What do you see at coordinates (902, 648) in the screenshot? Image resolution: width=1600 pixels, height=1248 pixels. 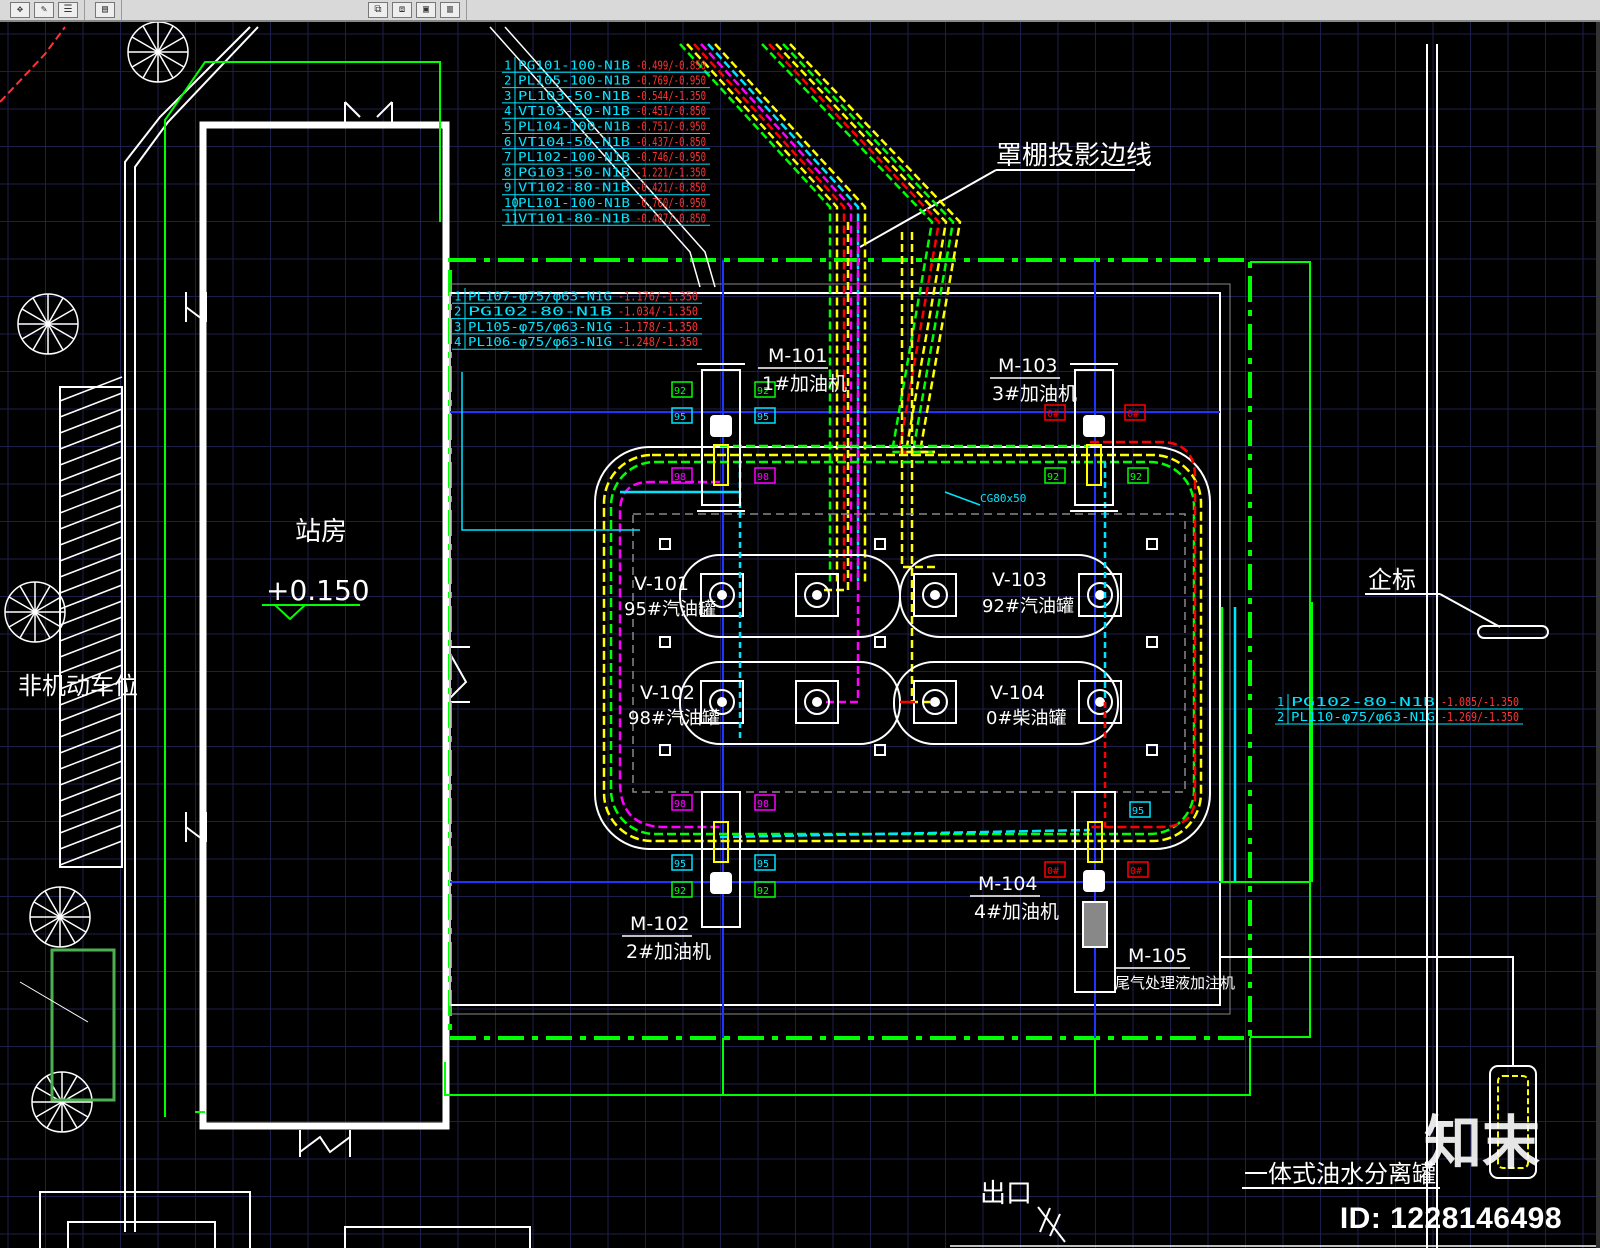 I see `tank-zone` at bounding box center [902, 648].